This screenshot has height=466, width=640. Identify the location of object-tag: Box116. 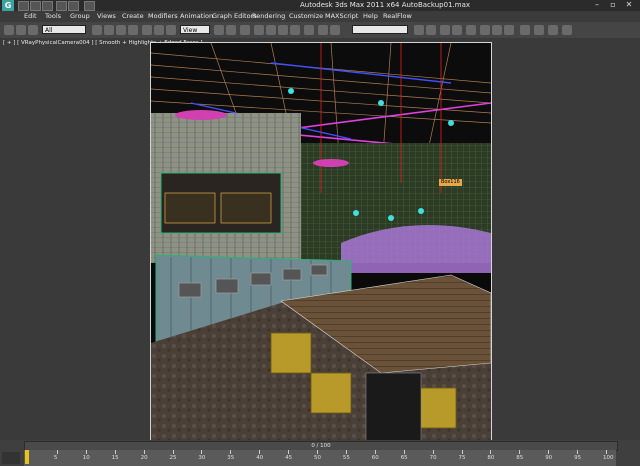
(450, 182).